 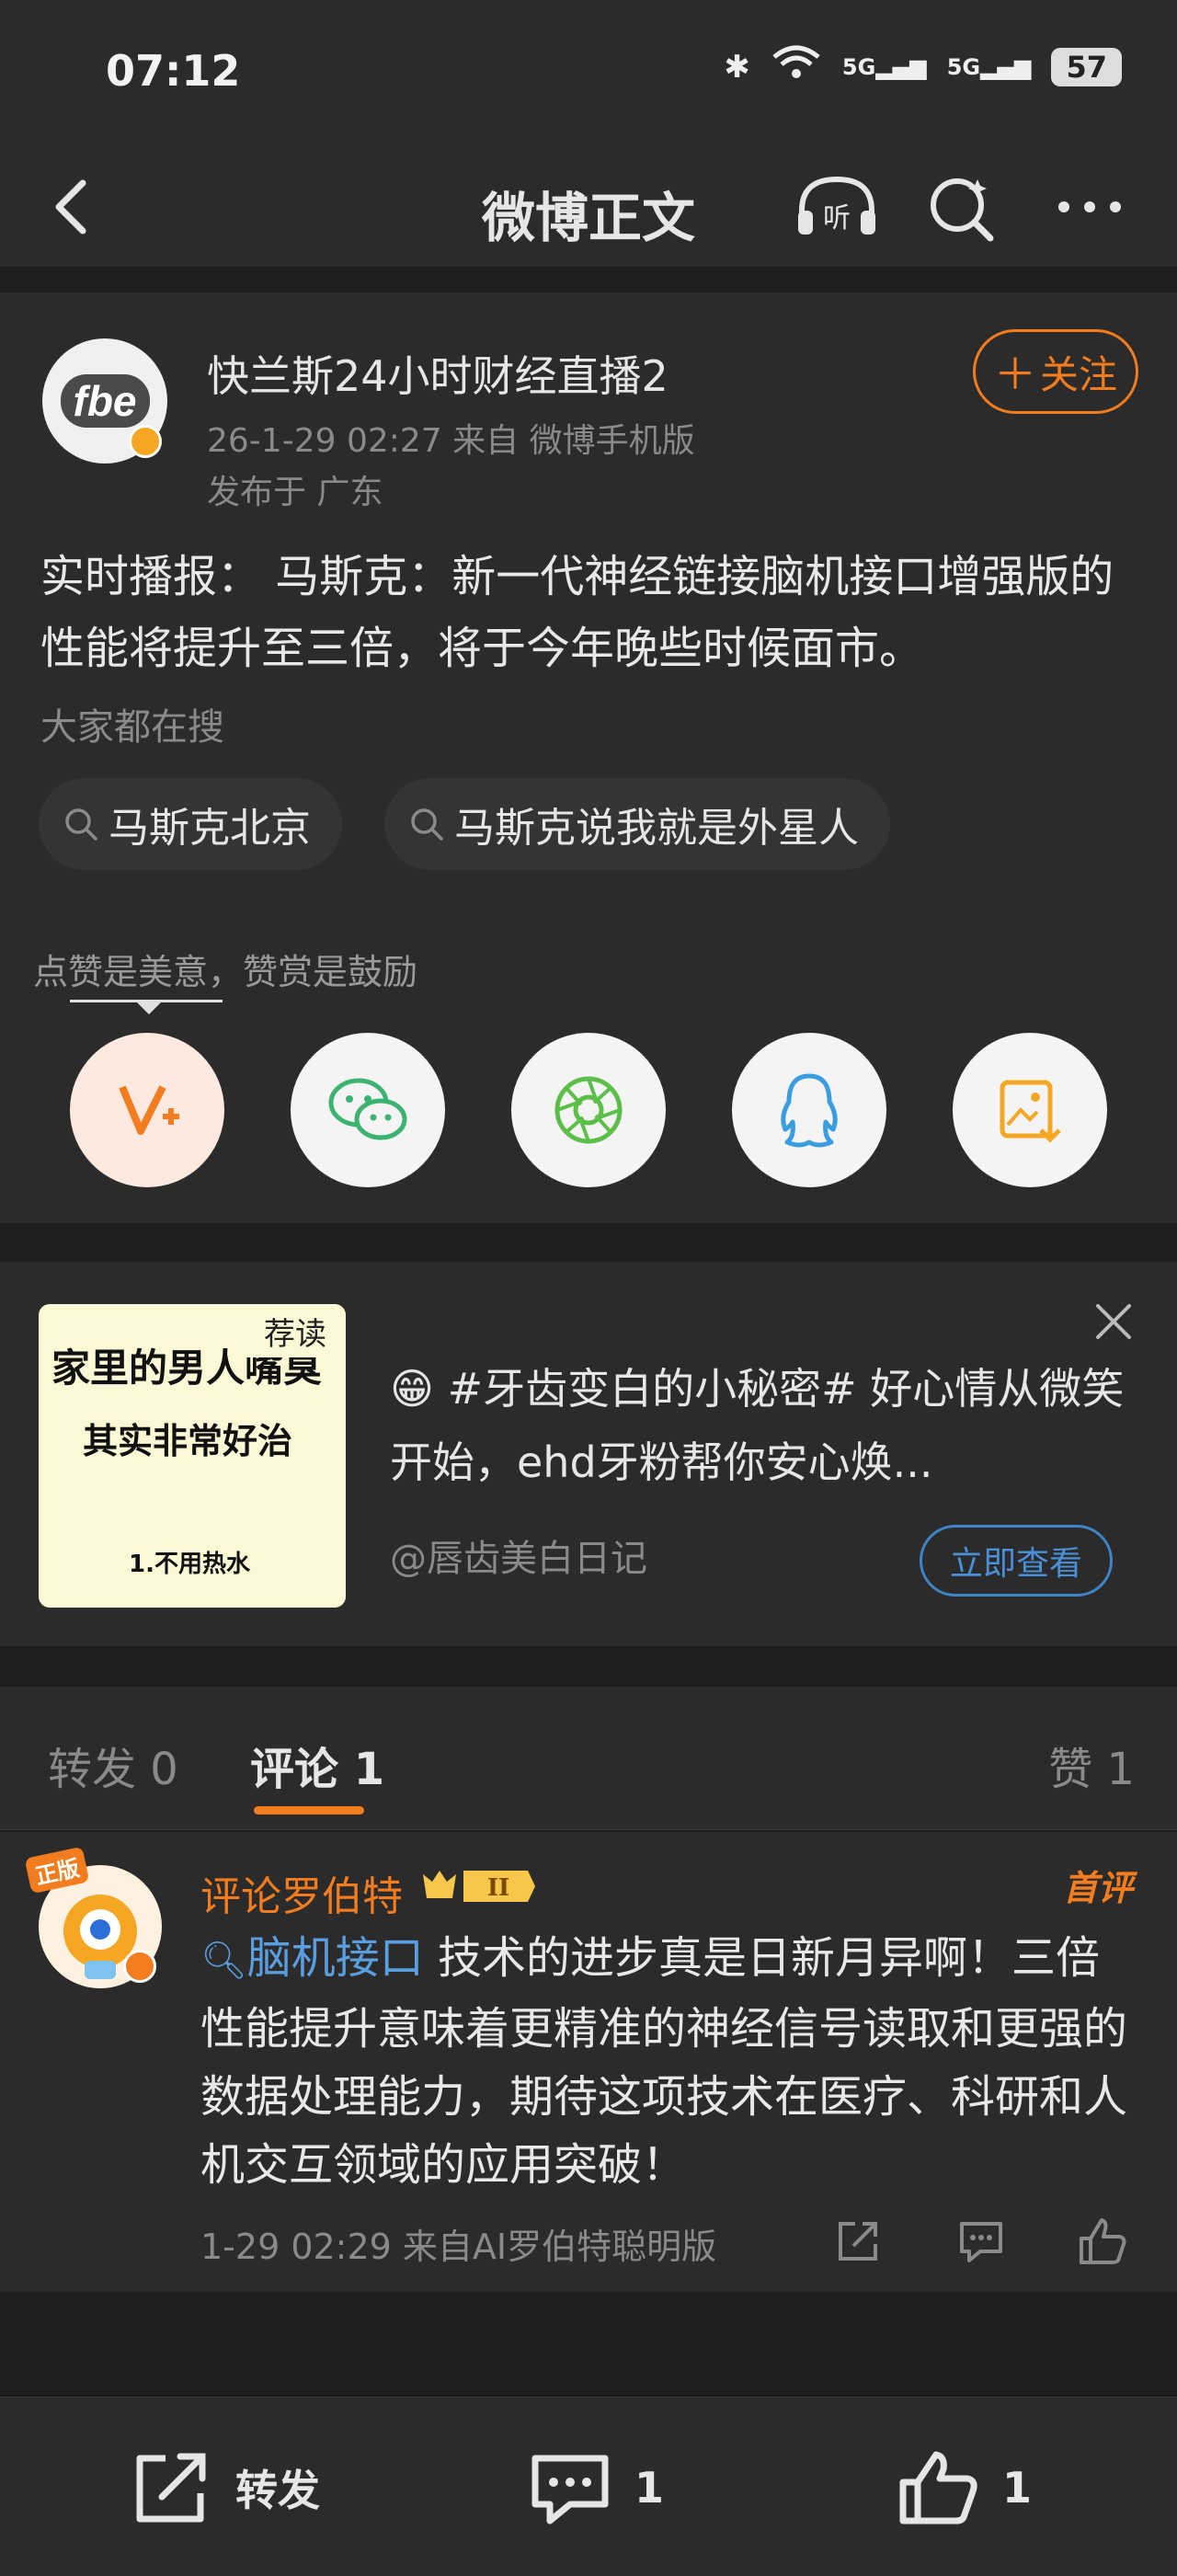 I want to click on signal-icon: 5G▂▄▆, so click(x=884, y=66).